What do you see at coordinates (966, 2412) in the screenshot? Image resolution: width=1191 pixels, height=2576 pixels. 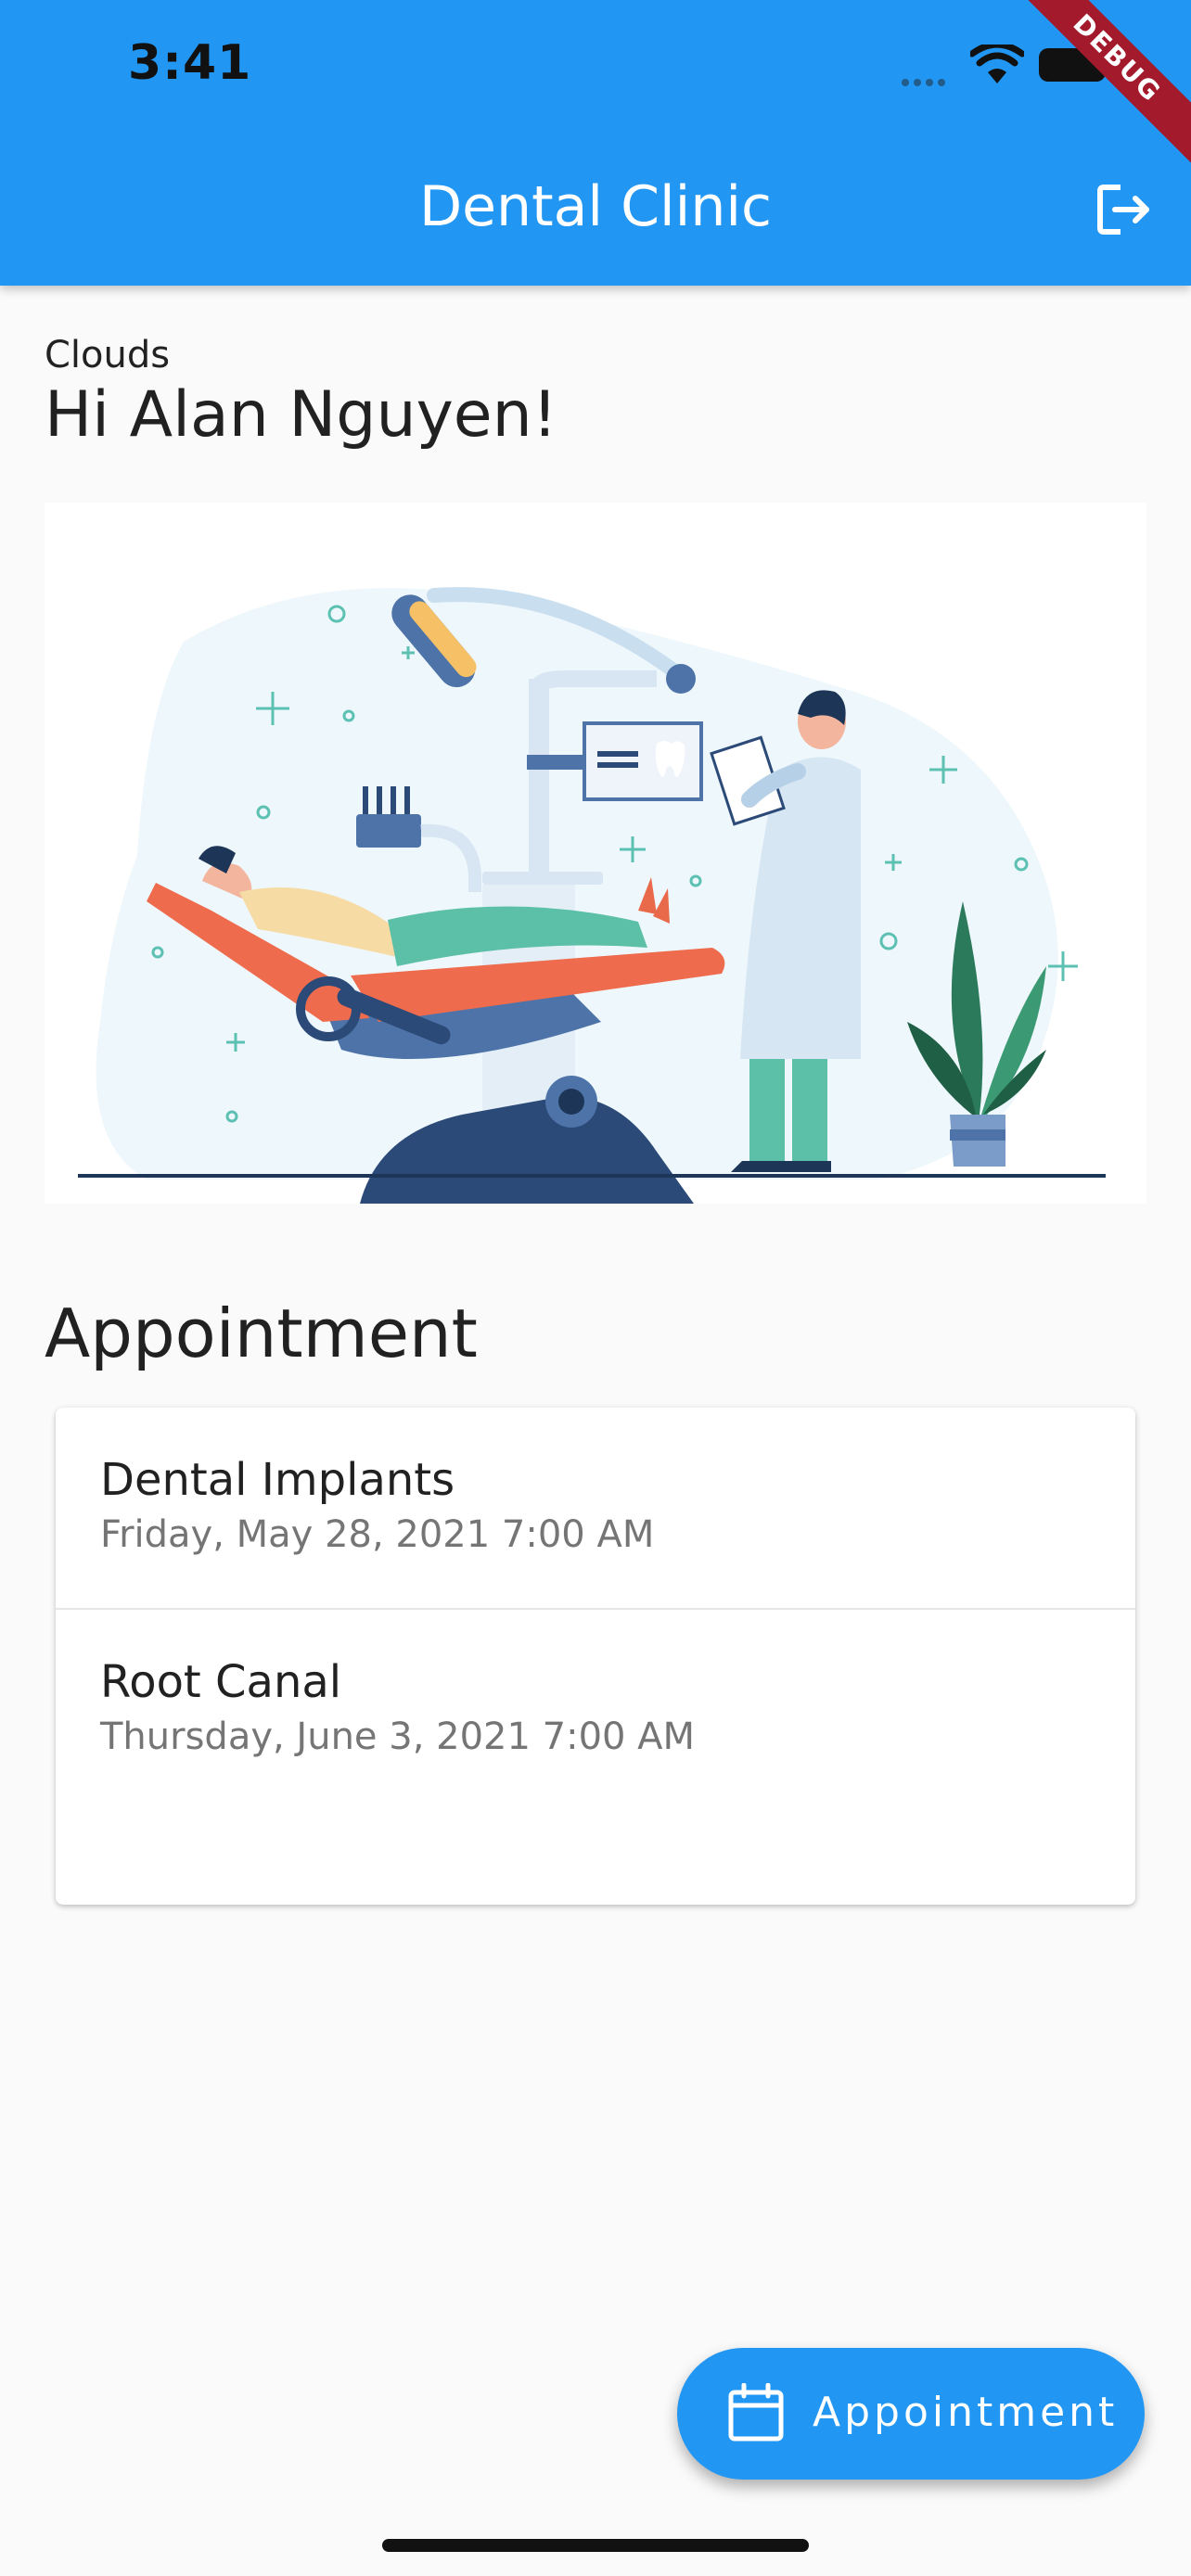 I see `fab-label: Appointment` at bounding box center [966, 2412].